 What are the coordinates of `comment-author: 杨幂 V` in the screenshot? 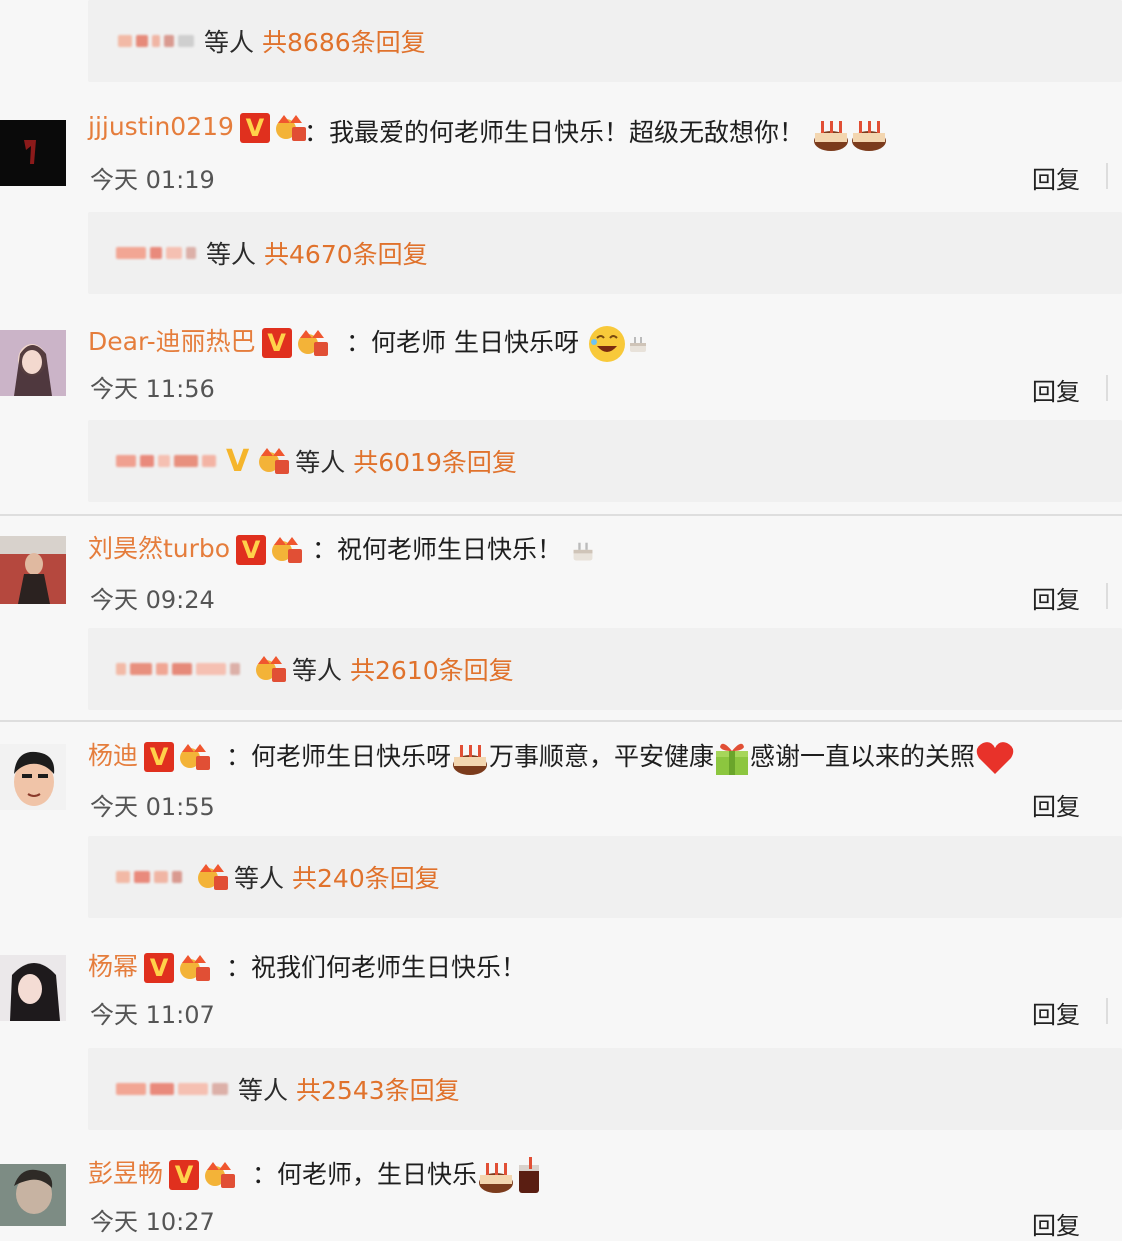 It's located at (150, 965).